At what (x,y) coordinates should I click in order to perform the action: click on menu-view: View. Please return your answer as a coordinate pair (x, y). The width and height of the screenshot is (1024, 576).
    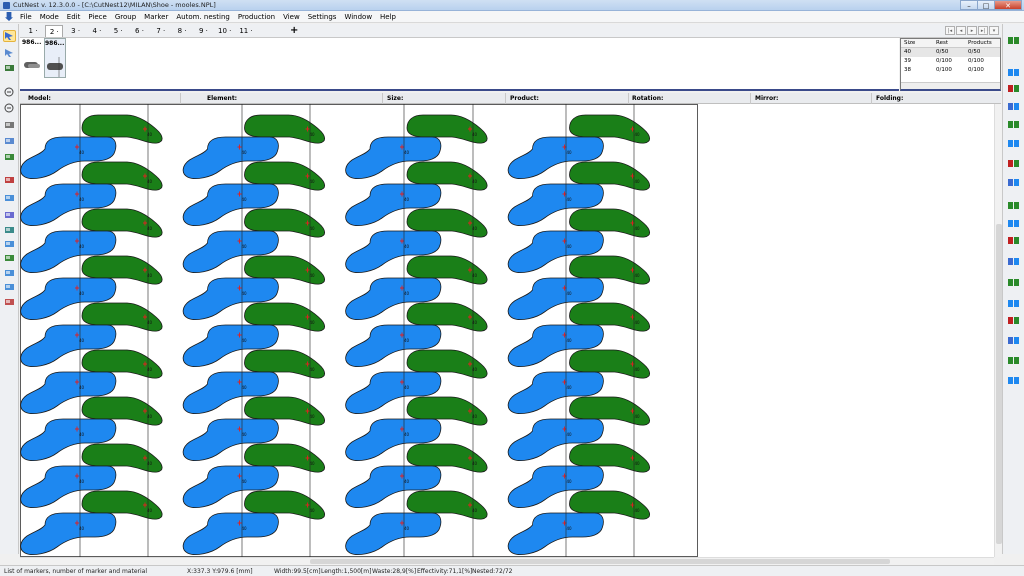
    Looking at the image, I should click on (291, 17).